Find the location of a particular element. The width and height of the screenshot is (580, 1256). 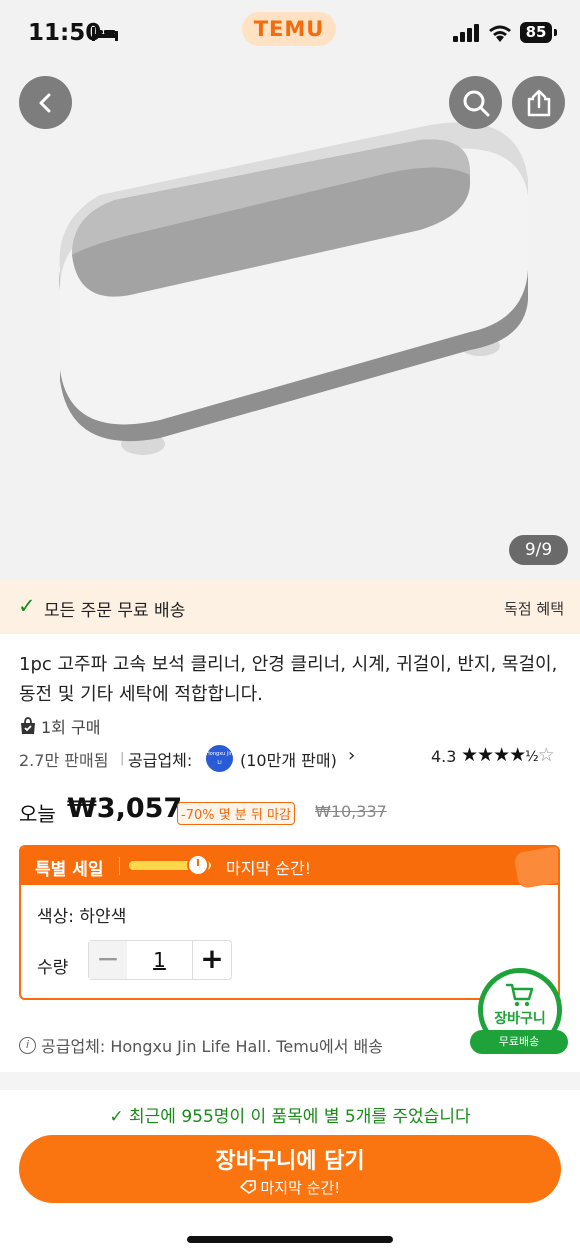

supplier-label: 공급업체: is located at coordinates (160, 760).